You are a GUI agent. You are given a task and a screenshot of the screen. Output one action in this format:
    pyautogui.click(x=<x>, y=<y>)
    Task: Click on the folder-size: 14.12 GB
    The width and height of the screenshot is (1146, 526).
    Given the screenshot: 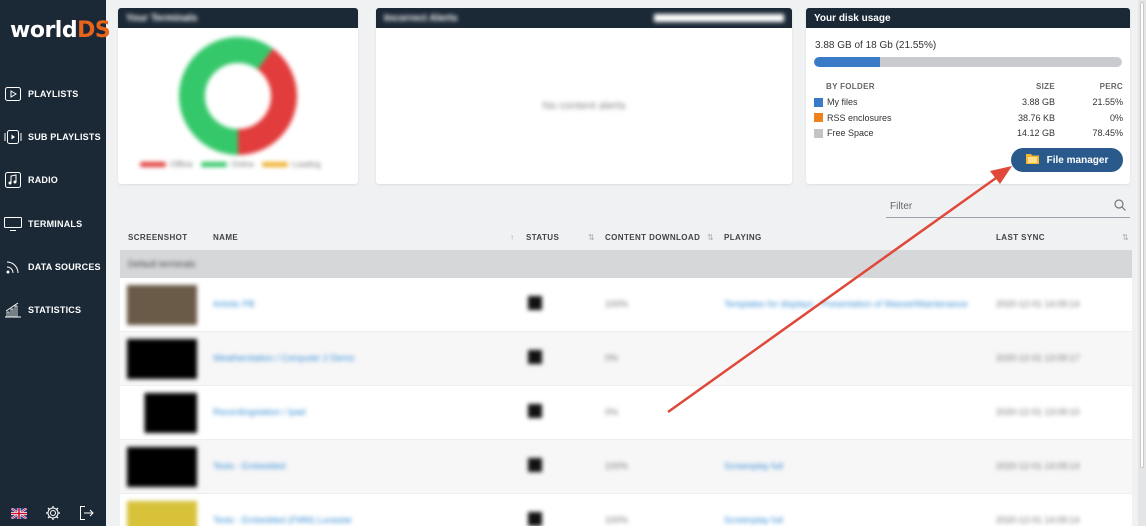 What is the action you would take?
    pyautogui.click(x=1035, y=133)
    